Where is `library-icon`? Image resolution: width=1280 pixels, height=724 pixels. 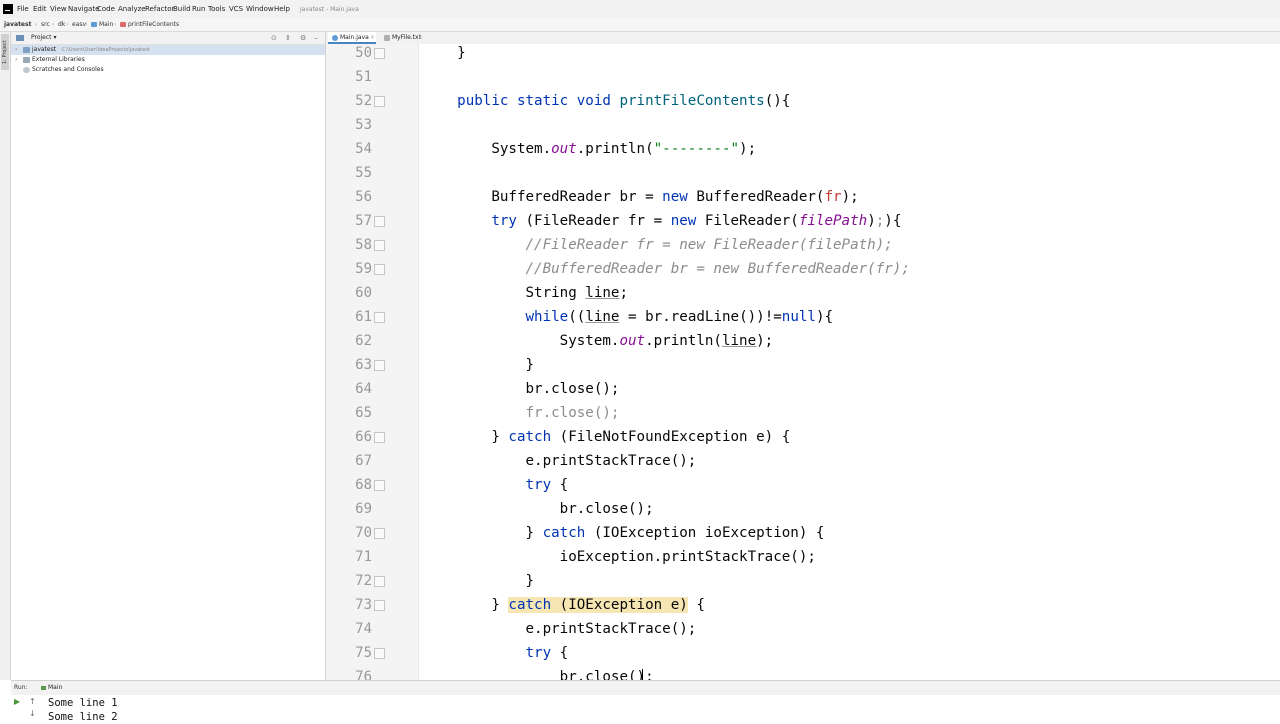 library-icon is located at coordinates (26, 60).